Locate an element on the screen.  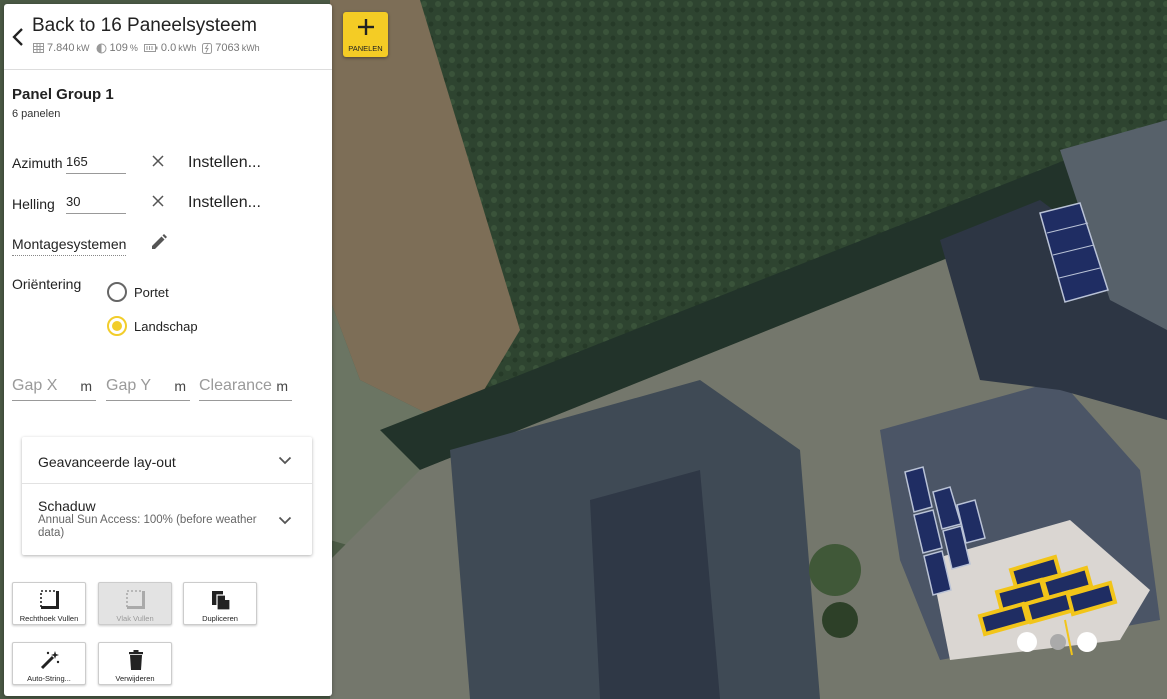
azimuth-input is located at coordinates (96, 163).